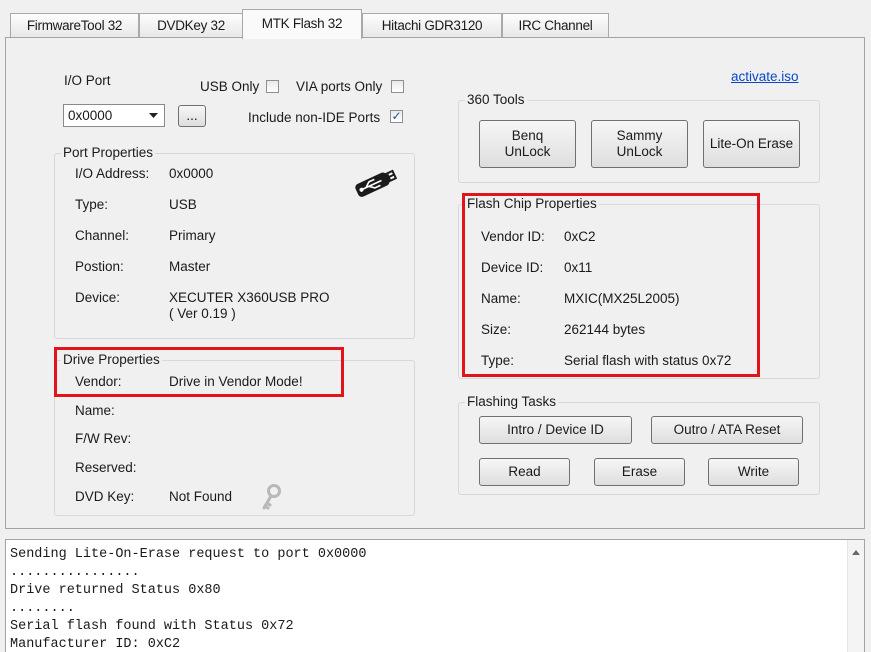 This screenshot has width=871, height=652. I want to click on non-ide-checkbox: ✓, so click(396, 116).